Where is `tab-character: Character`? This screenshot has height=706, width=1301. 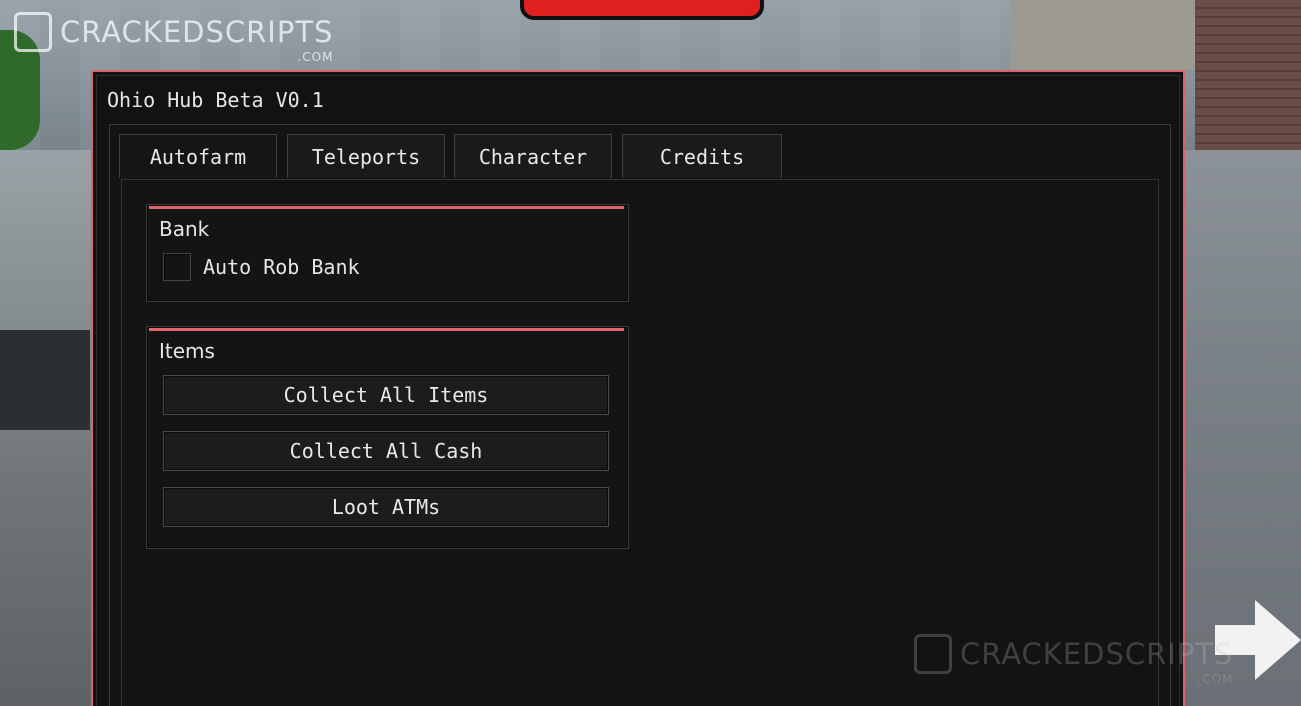 tab-character: Character is located at coordinates (533, 156).